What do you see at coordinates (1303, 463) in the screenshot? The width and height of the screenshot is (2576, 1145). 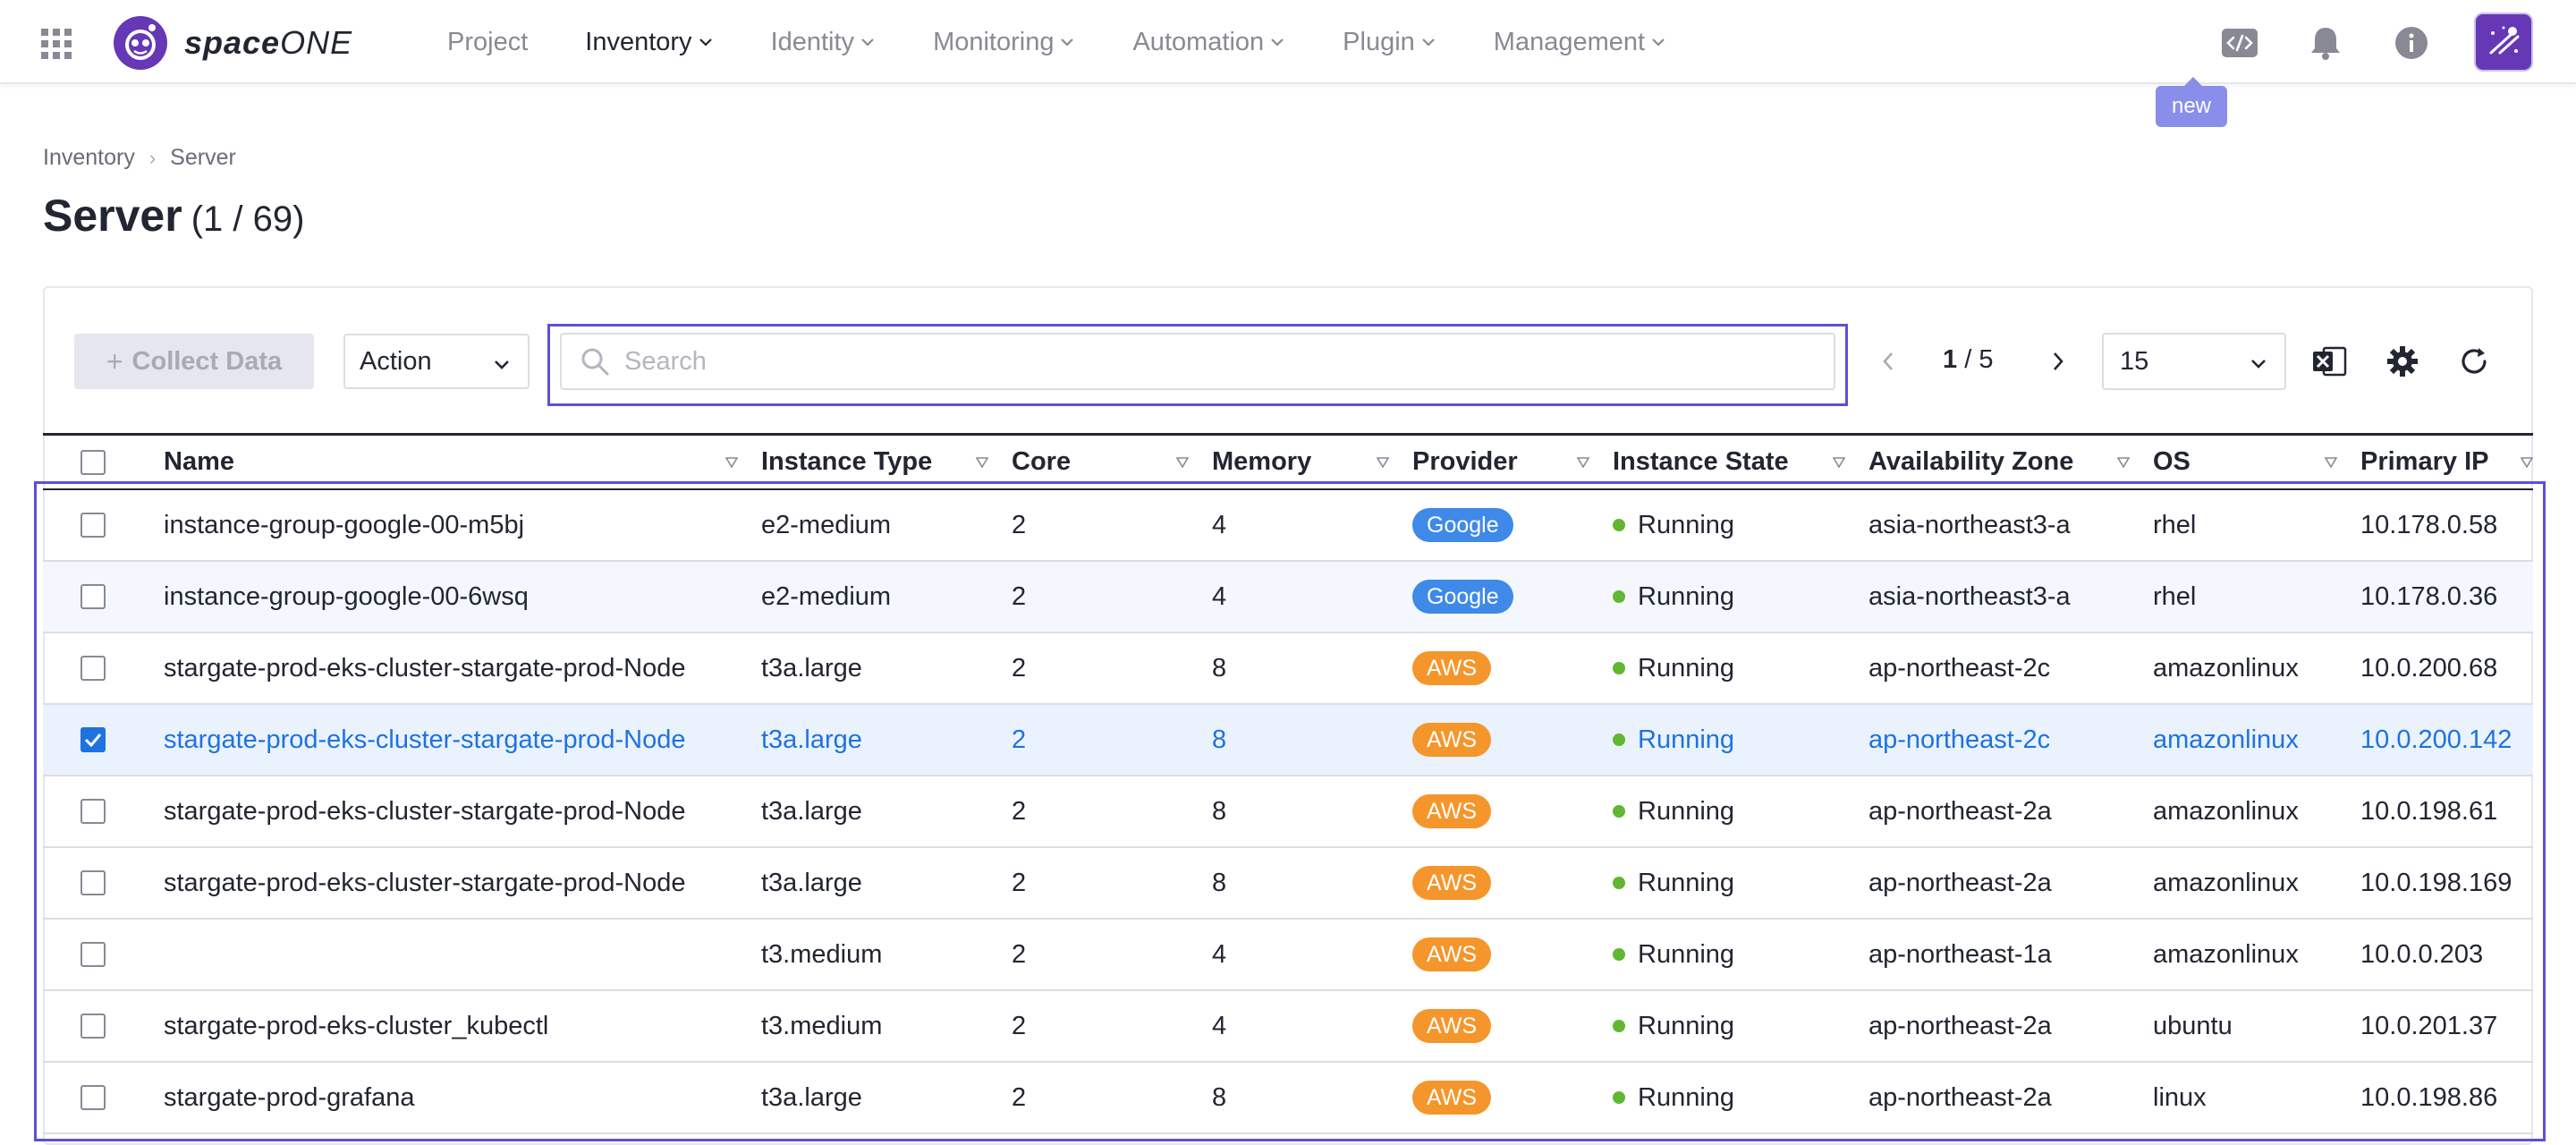 I see `column-header-memory: Memory` at bounding box center [1303, 463].